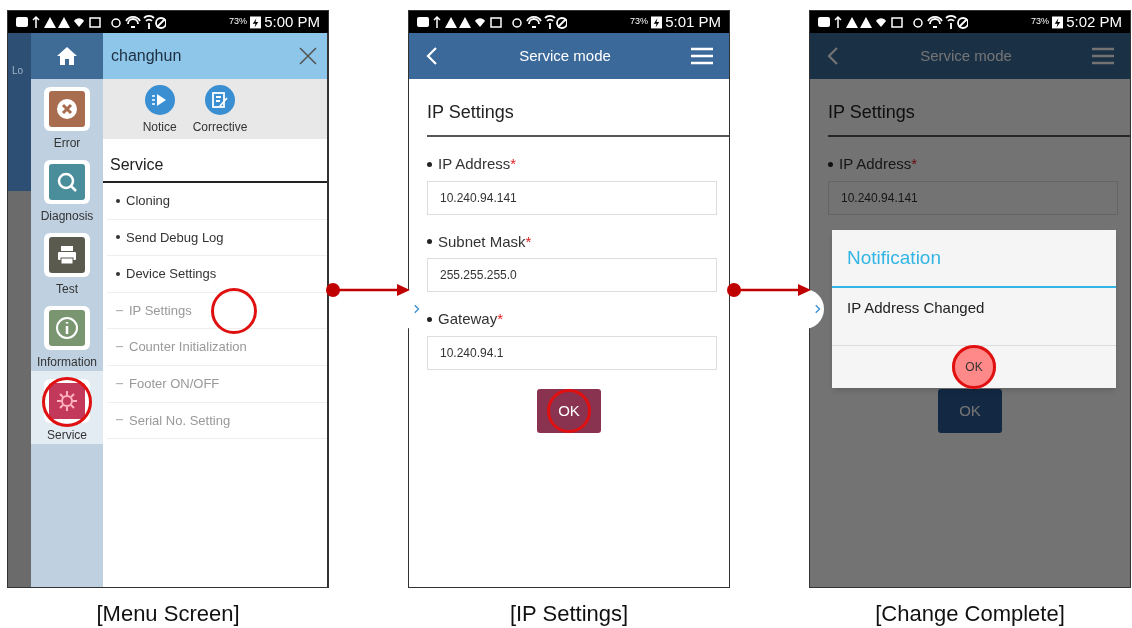 The width and height of the screenshot is (1132, 628). Describe the element at coordinates (220, 100) in the screenshot. I see `note-pencil-icon` at that location.